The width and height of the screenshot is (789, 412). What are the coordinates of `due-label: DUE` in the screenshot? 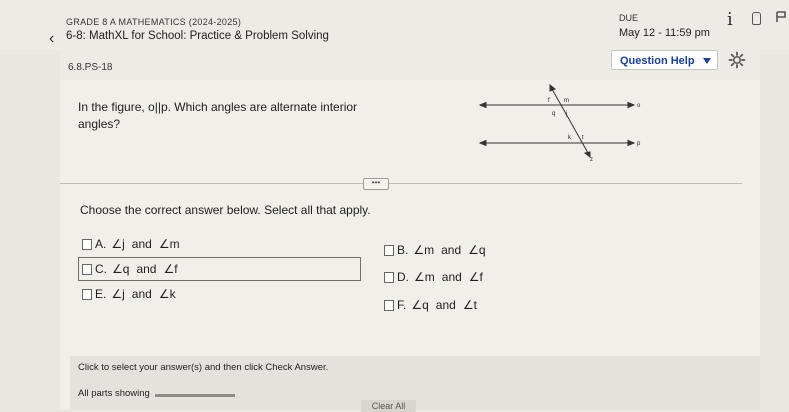 It's located at (629, 18).